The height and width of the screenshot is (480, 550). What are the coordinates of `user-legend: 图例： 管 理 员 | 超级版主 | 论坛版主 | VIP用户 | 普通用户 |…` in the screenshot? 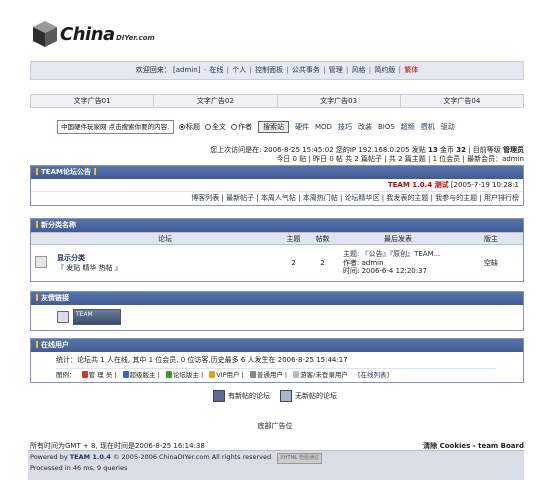 It's located at (276, 374).